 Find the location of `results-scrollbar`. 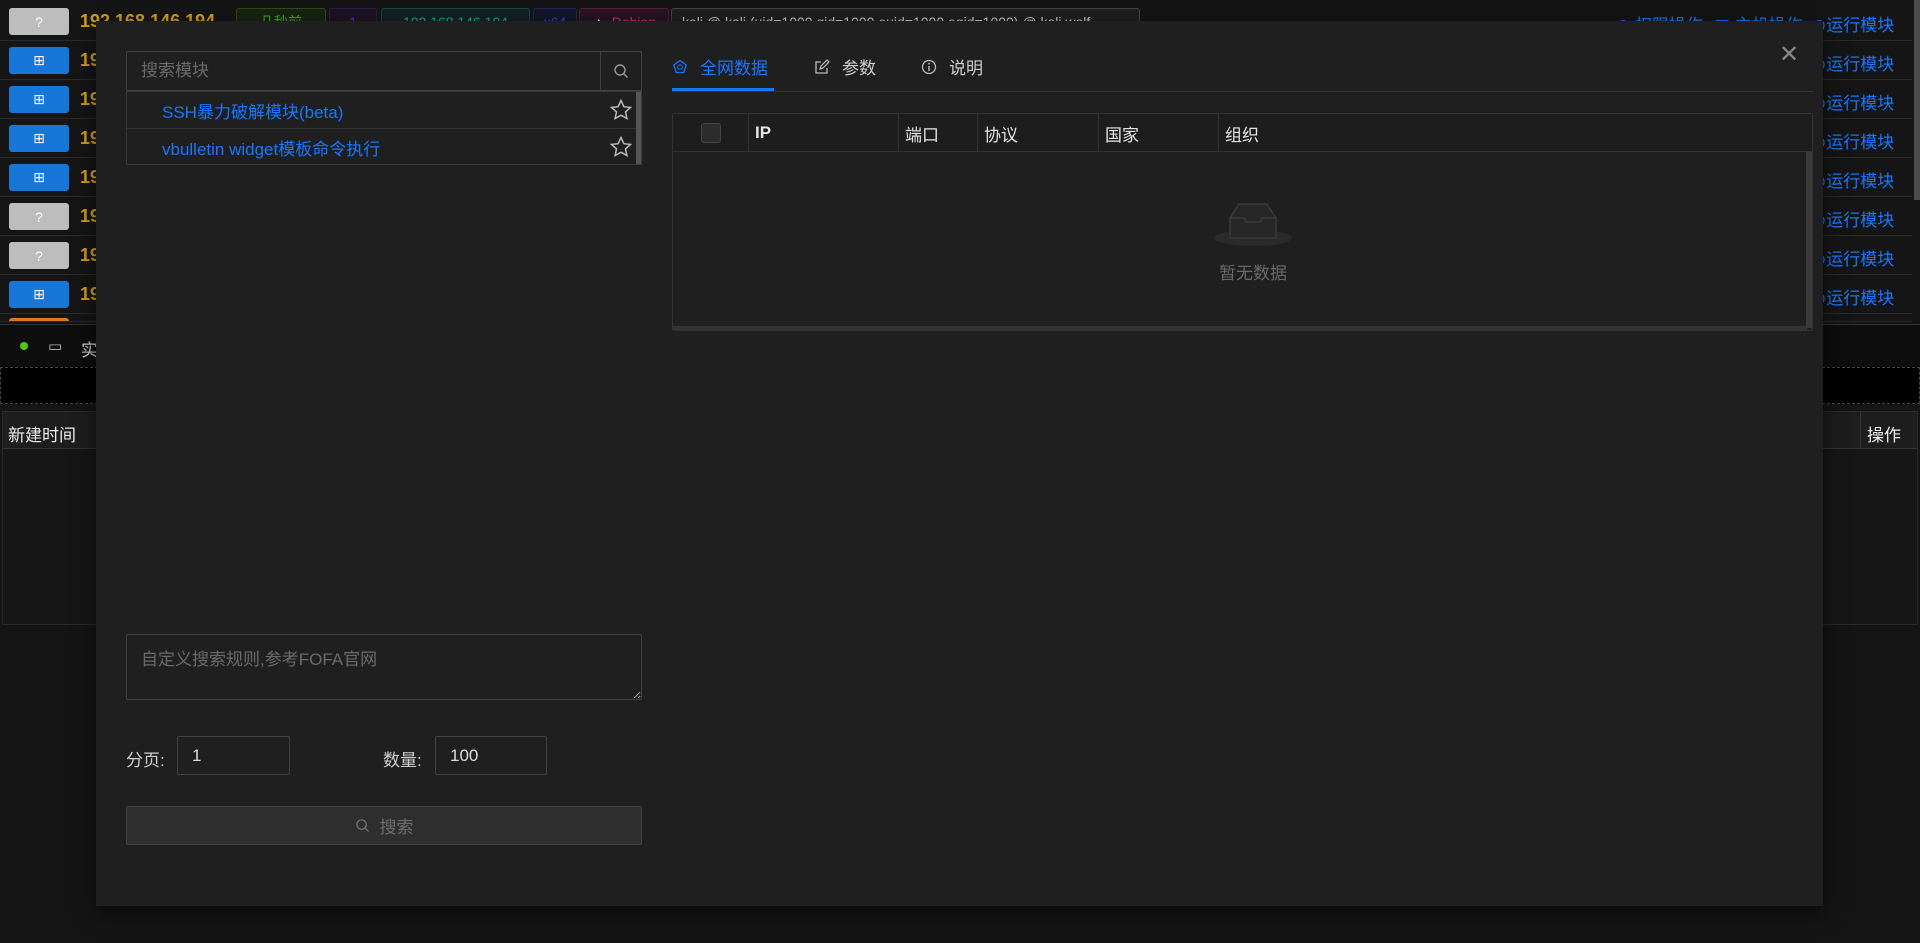

results-scrollbar is located at coordinates (1809, 240).